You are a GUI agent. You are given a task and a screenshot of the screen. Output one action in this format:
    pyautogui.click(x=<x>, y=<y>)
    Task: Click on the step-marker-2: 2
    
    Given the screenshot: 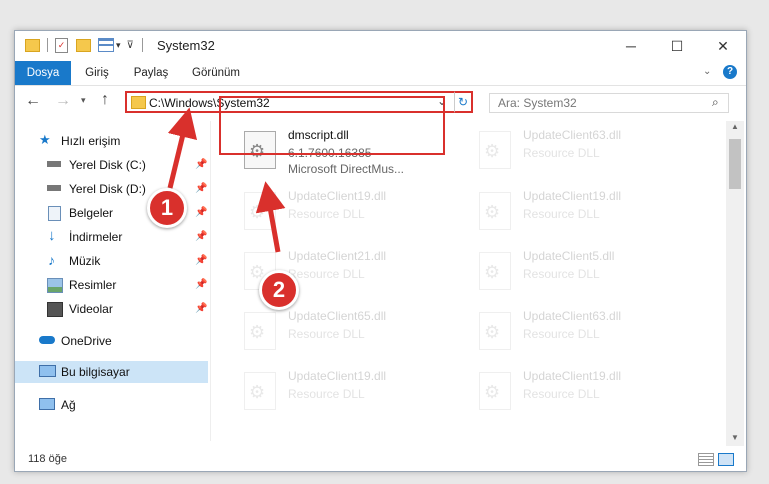 What is the action you would take?
    pyautogui.click(x=279, y=290)
    